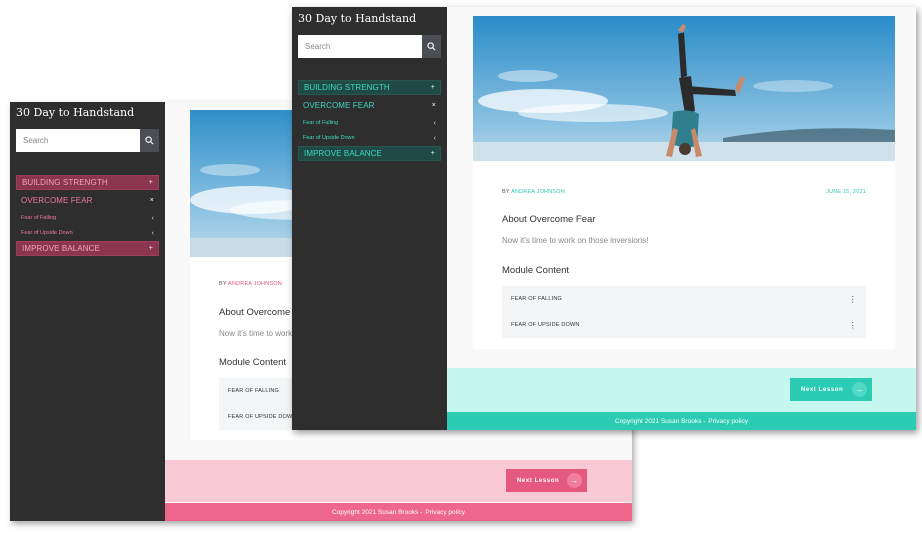 Image resolution: width=922 pixels, height=533 pixels. I want to click on about-title: About Overcome Fear, so click(549, 219).